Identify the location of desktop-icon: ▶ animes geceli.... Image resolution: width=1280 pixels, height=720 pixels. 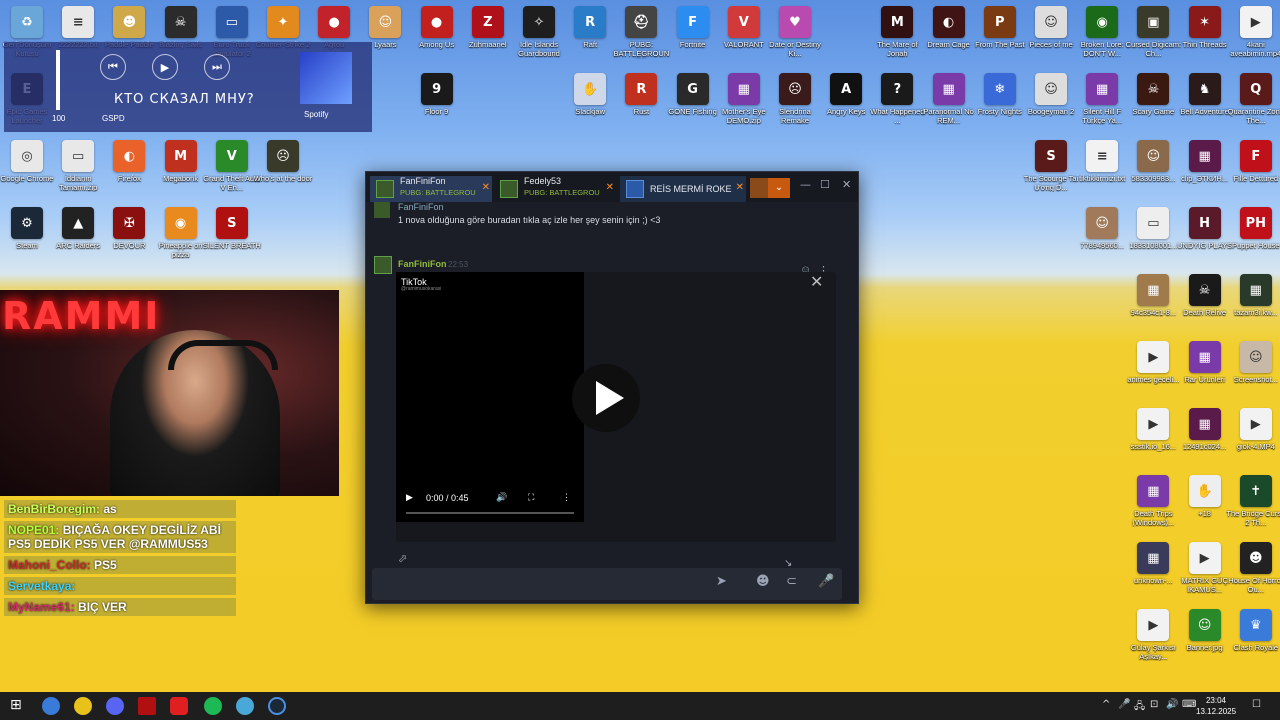
(1153, 374).